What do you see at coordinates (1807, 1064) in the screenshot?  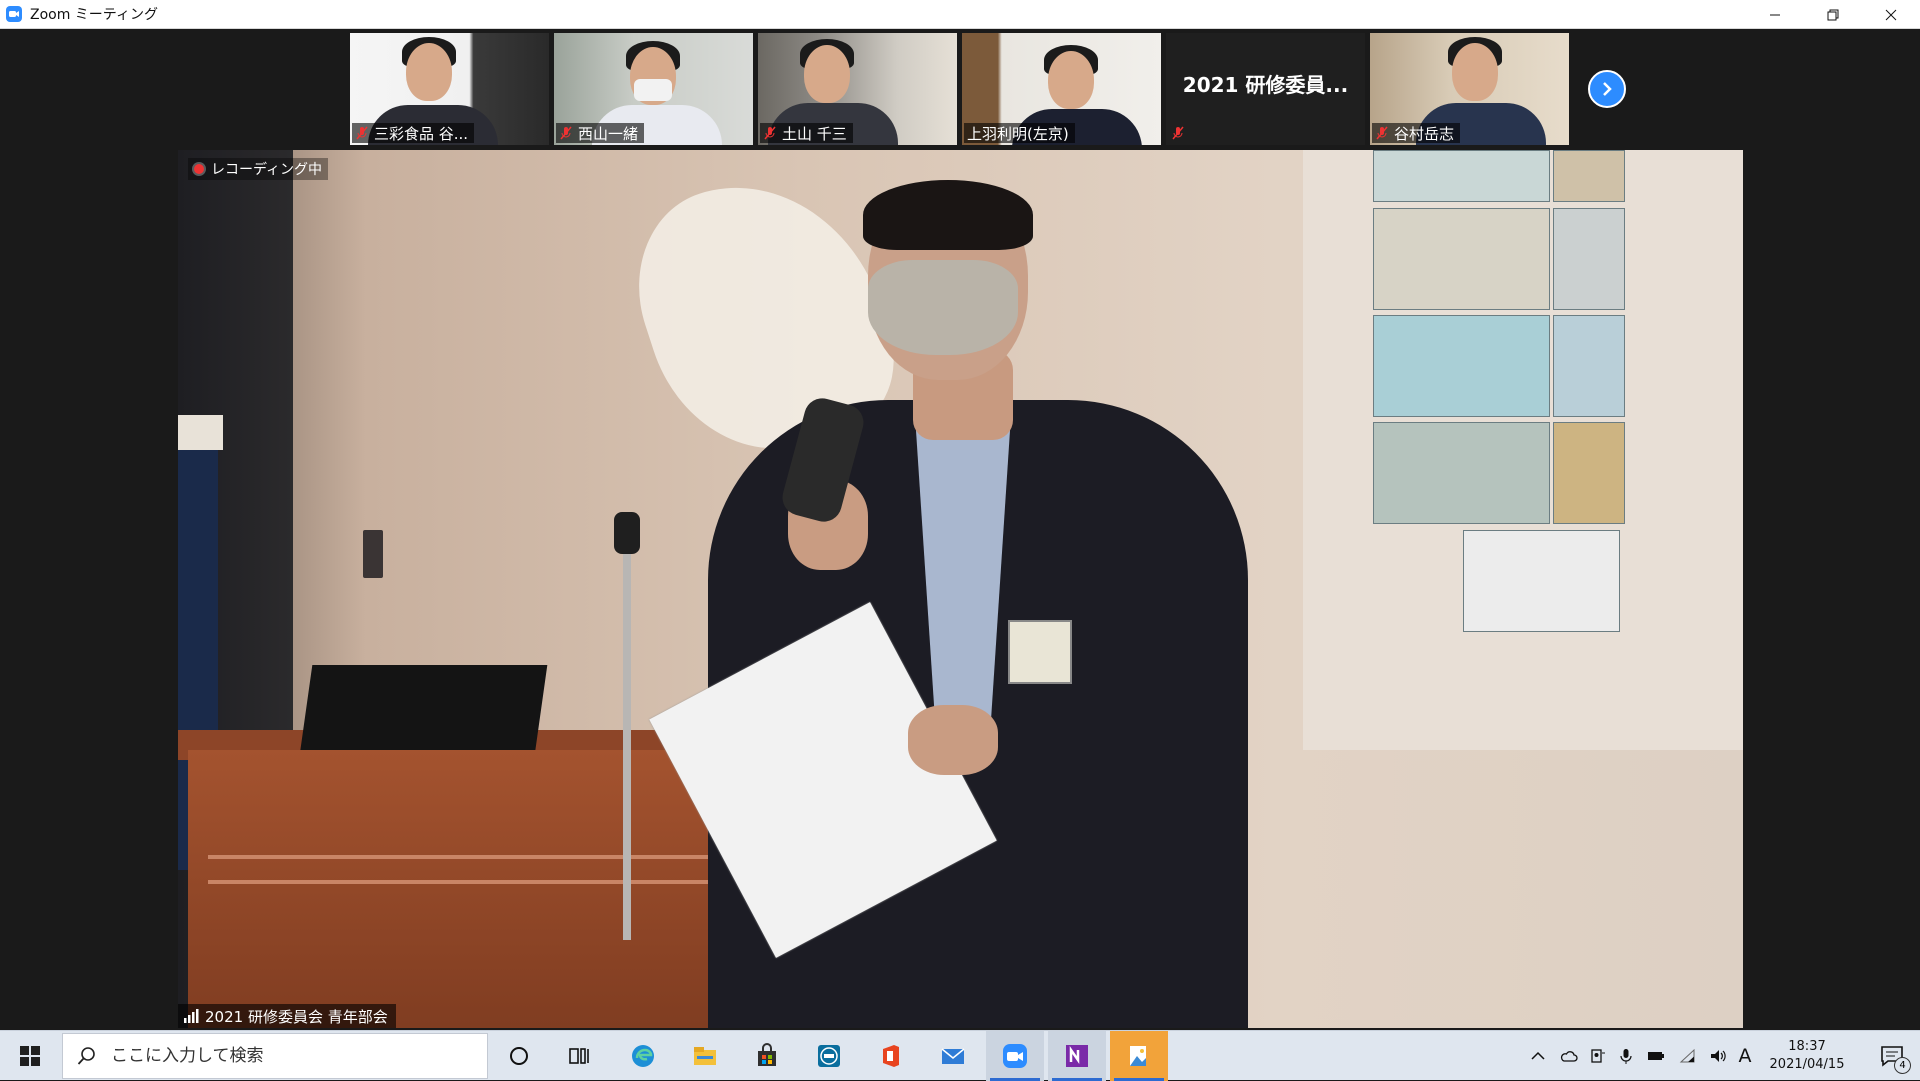 I see `clock-date: 2021/04/15` at bounding box center [1807, 1064].